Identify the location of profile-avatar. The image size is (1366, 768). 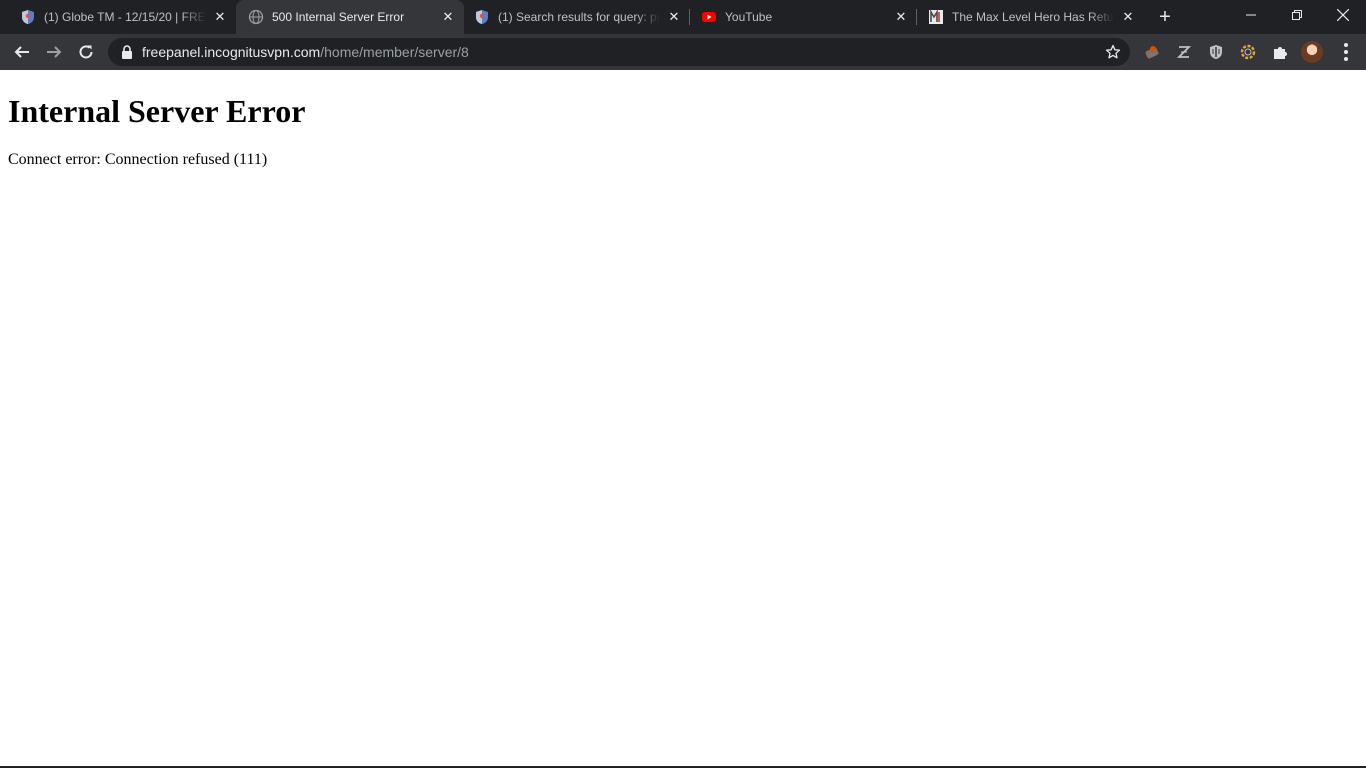
(1312, 52).